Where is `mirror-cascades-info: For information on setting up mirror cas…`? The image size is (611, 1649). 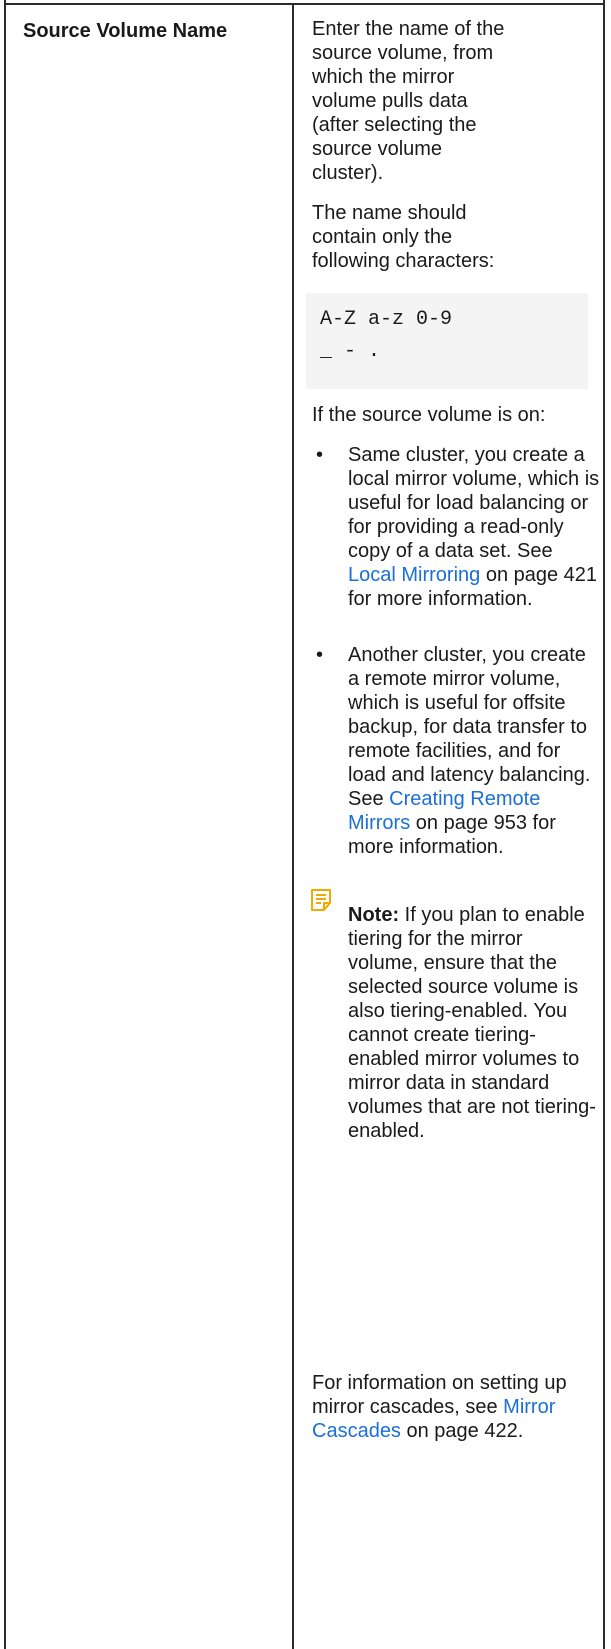 mirror-cascades-info: For information on setting up mirror cas… is located at coordinates (447, 1407).